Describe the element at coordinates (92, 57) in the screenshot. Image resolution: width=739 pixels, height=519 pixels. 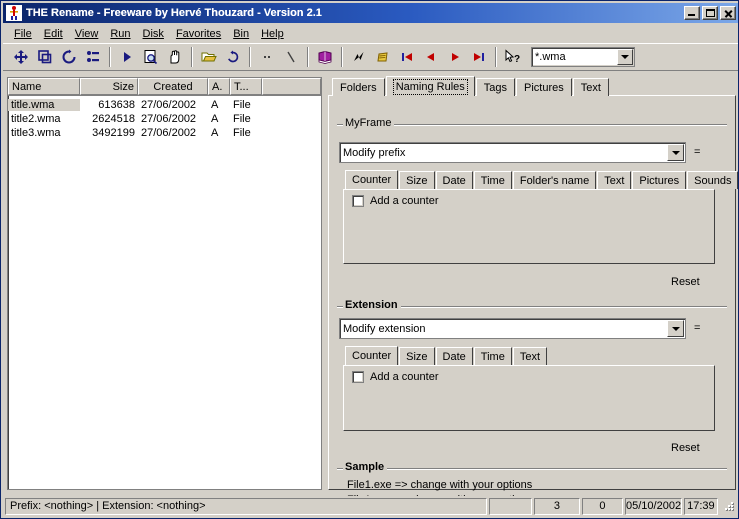
I see `list-bullets-icon` at that location.